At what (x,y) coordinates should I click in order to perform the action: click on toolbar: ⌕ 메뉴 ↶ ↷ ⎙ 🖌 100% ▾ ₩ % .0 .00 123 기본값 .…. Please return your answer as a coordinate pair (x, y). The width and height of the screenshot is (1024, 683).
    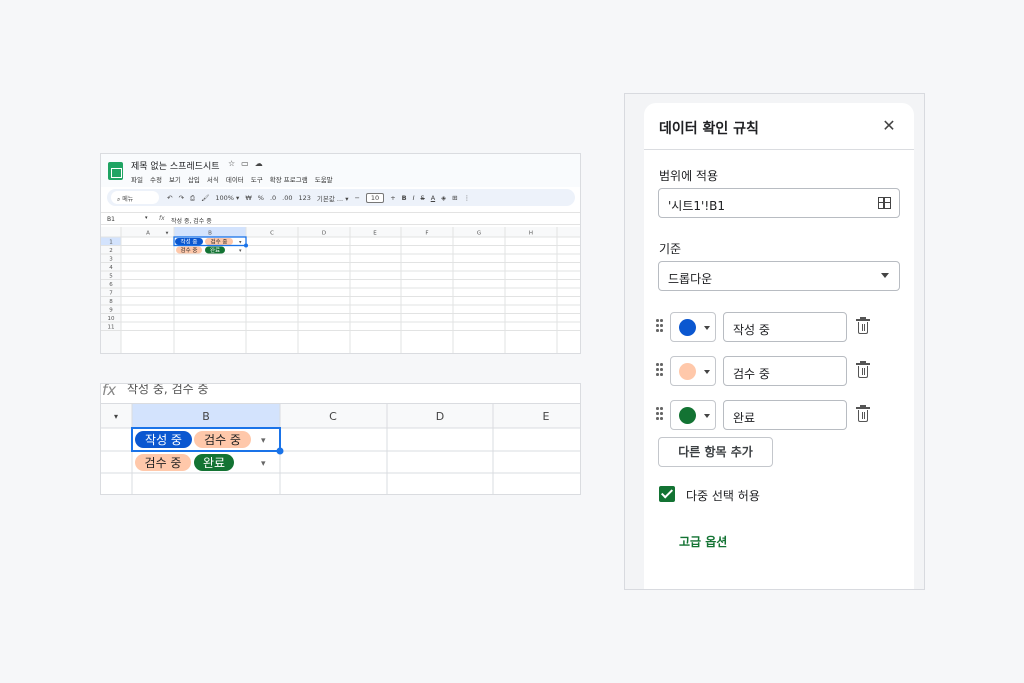
    Looking at the image, I should click on (341, 197).